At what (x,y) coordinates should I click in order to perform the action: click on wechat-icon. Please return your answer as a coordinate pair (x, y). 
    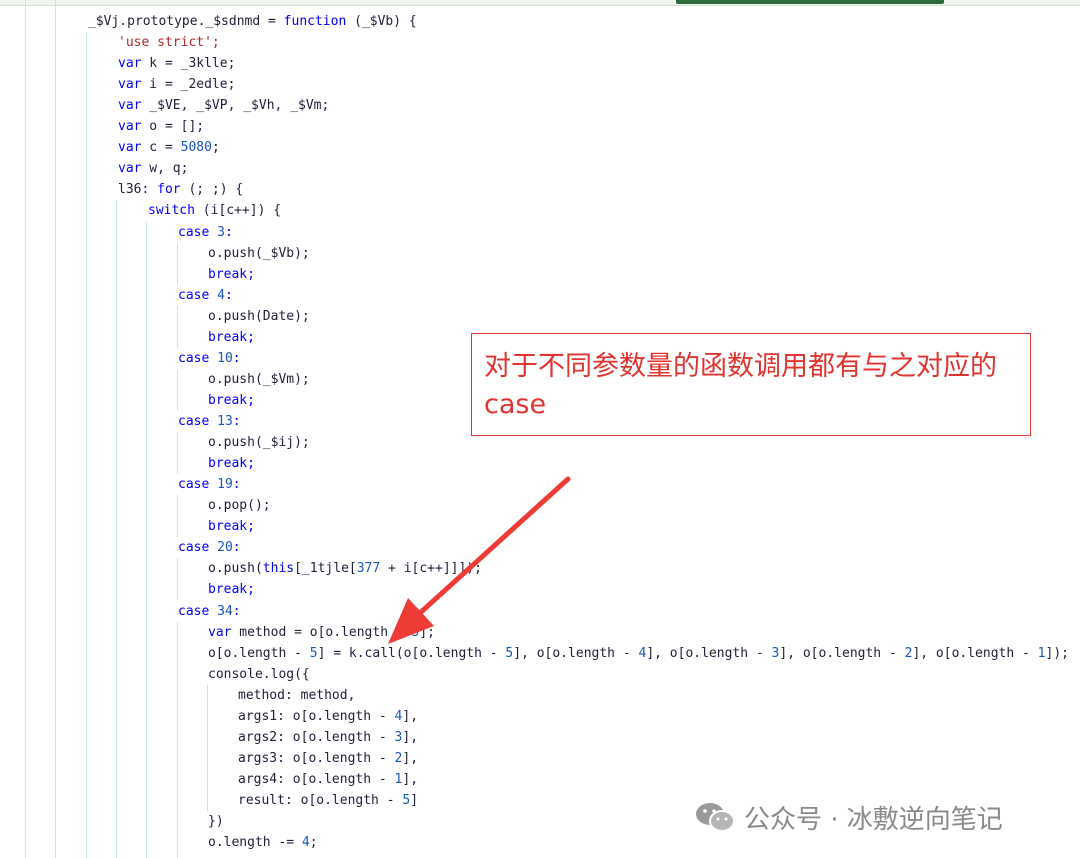
    Looking at the image, I should click on (715, 817).